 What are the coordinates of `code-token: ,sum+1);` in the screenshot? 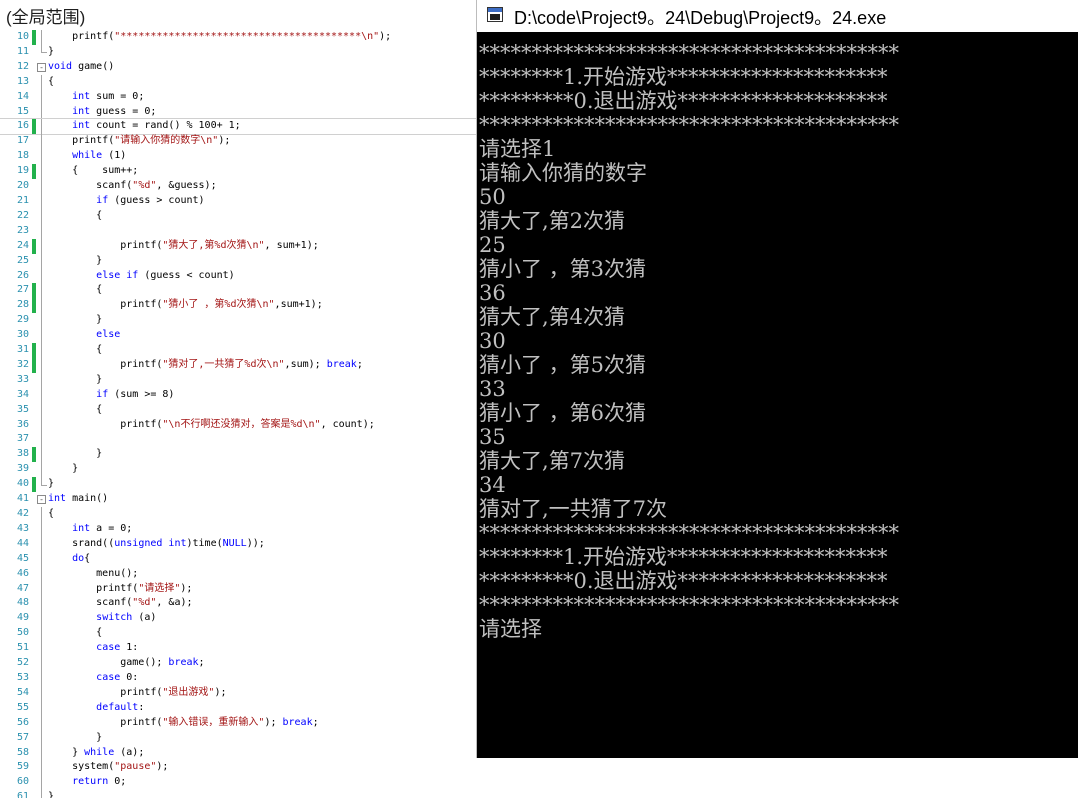 It's located at (298, 305).